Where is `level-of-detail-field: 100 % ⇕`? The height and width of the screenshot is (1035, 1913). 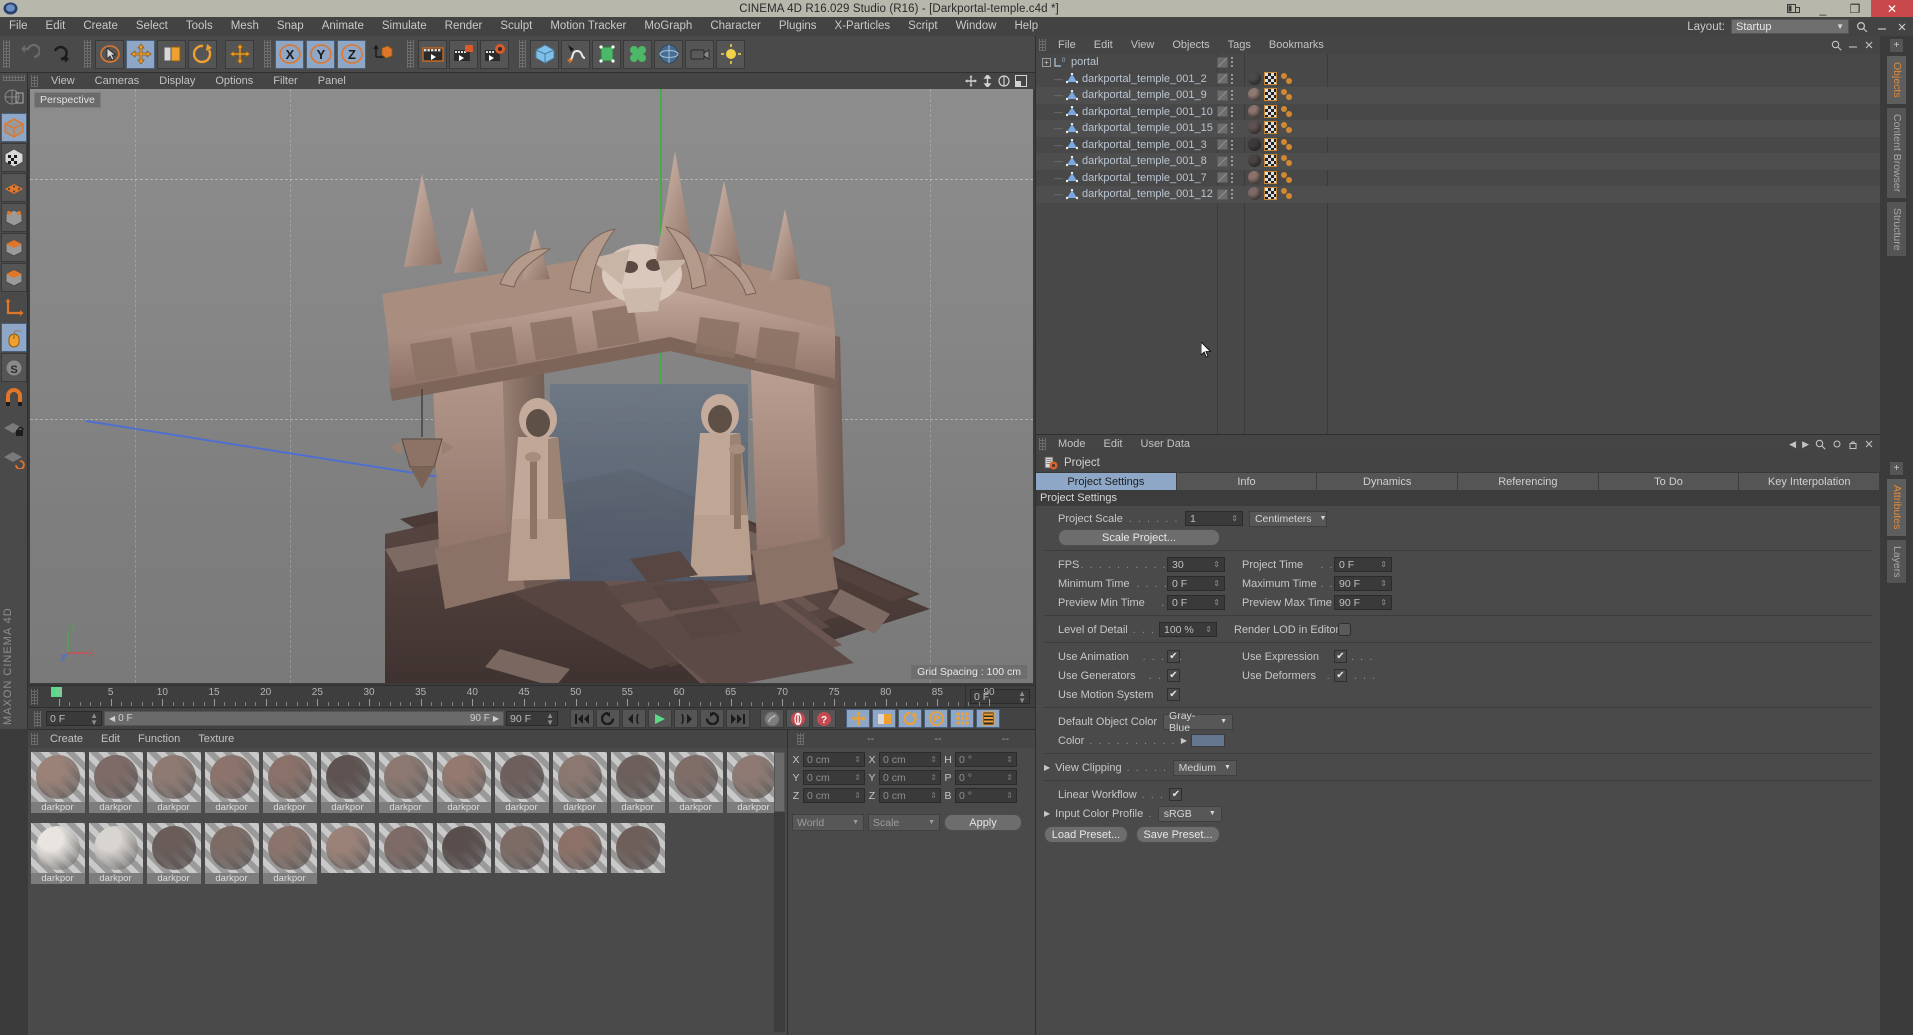
level-of-detail-field: 100 % ⇕ is located at coordinates (1188, 629).